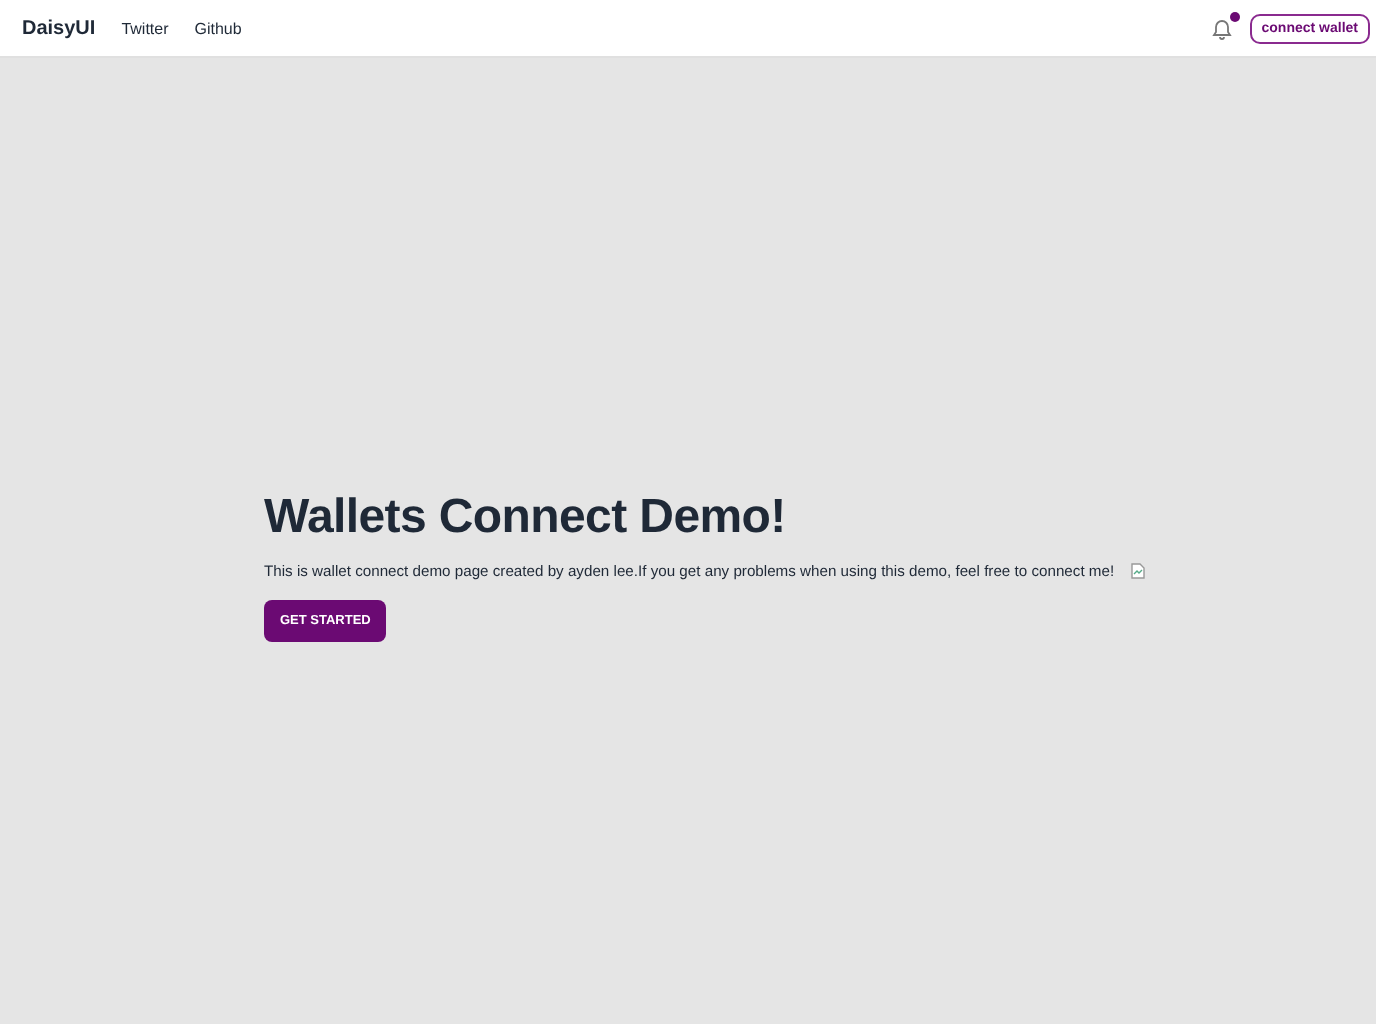 The image size is (1376, 1024). I want to click on nav-link: Github, so click(218, 28).